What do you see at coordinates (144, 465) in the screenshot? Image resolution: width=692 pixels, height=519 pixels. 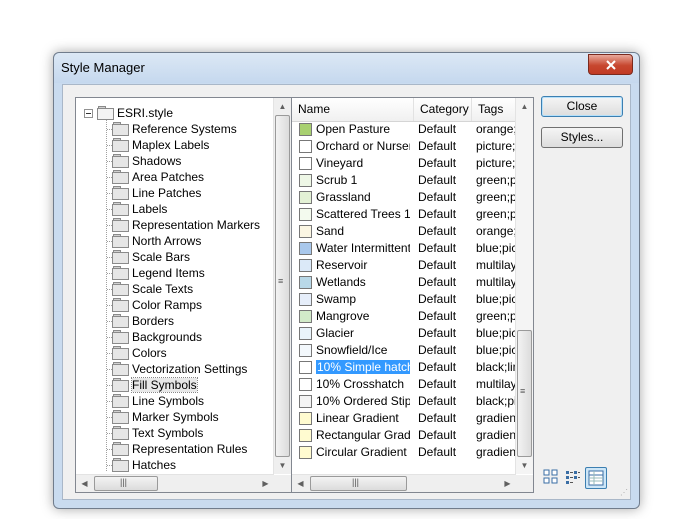 I see `tree-item: Hatches` at bounding box center [144, 465].